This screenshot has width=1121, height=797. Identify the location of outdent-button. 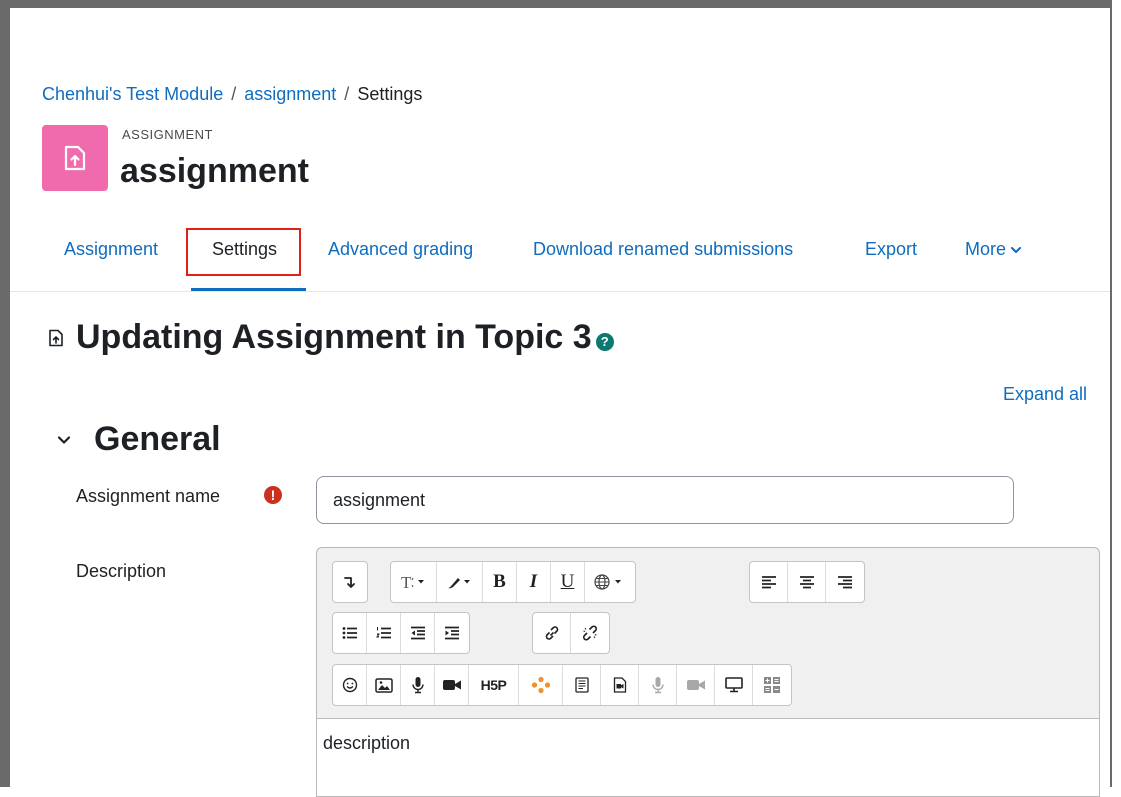
(418, 633).